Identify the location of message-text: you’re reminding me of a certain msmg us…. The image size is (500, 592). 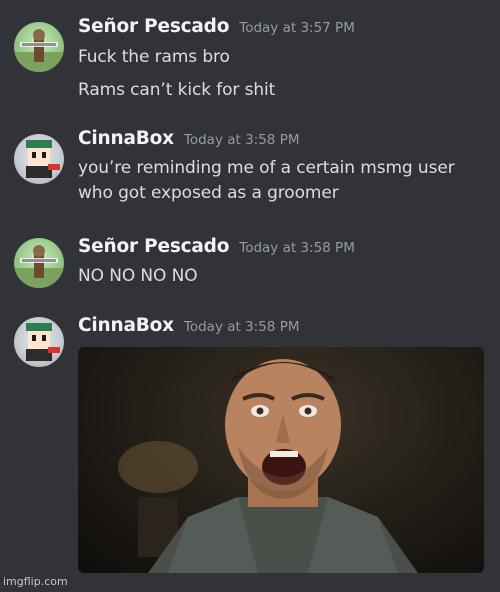
(266, 168).